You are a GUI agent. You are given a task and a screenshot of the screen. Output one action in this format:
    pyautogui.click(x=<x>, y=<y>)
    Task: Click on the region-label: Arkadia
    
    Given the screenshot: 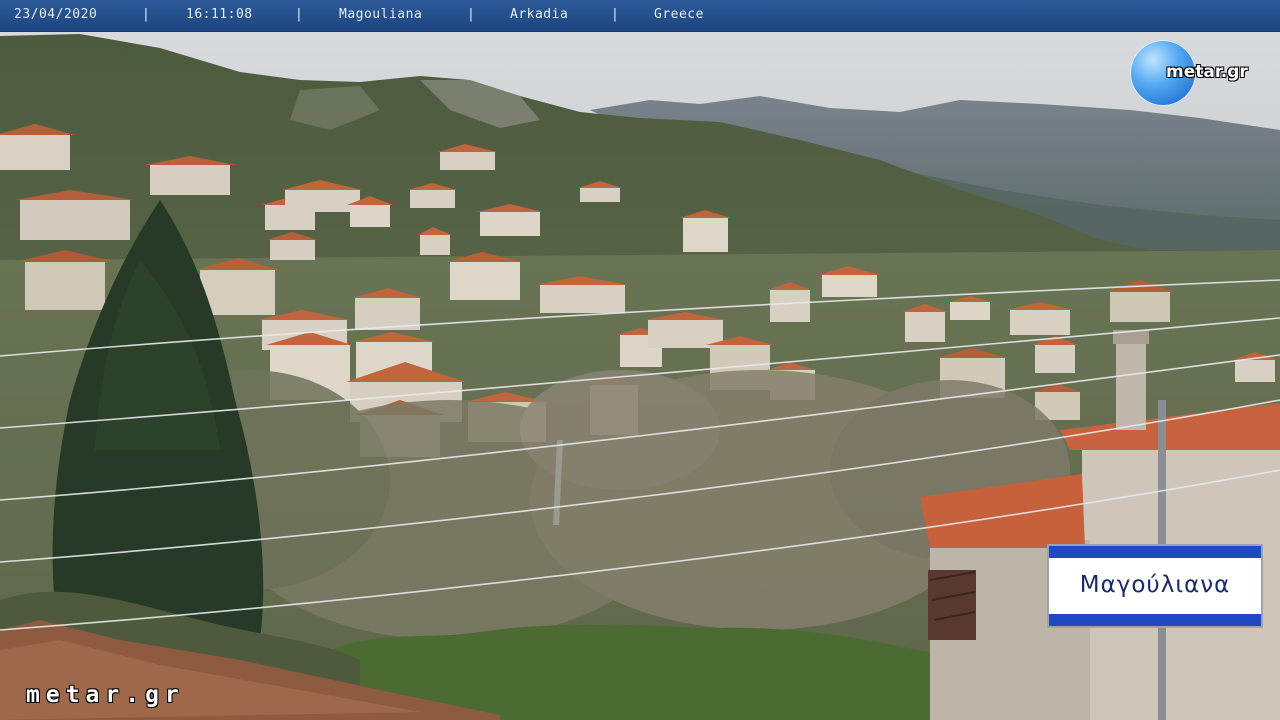 What is the action you would take?
    pyautogui.click(x=539, y=14)
    